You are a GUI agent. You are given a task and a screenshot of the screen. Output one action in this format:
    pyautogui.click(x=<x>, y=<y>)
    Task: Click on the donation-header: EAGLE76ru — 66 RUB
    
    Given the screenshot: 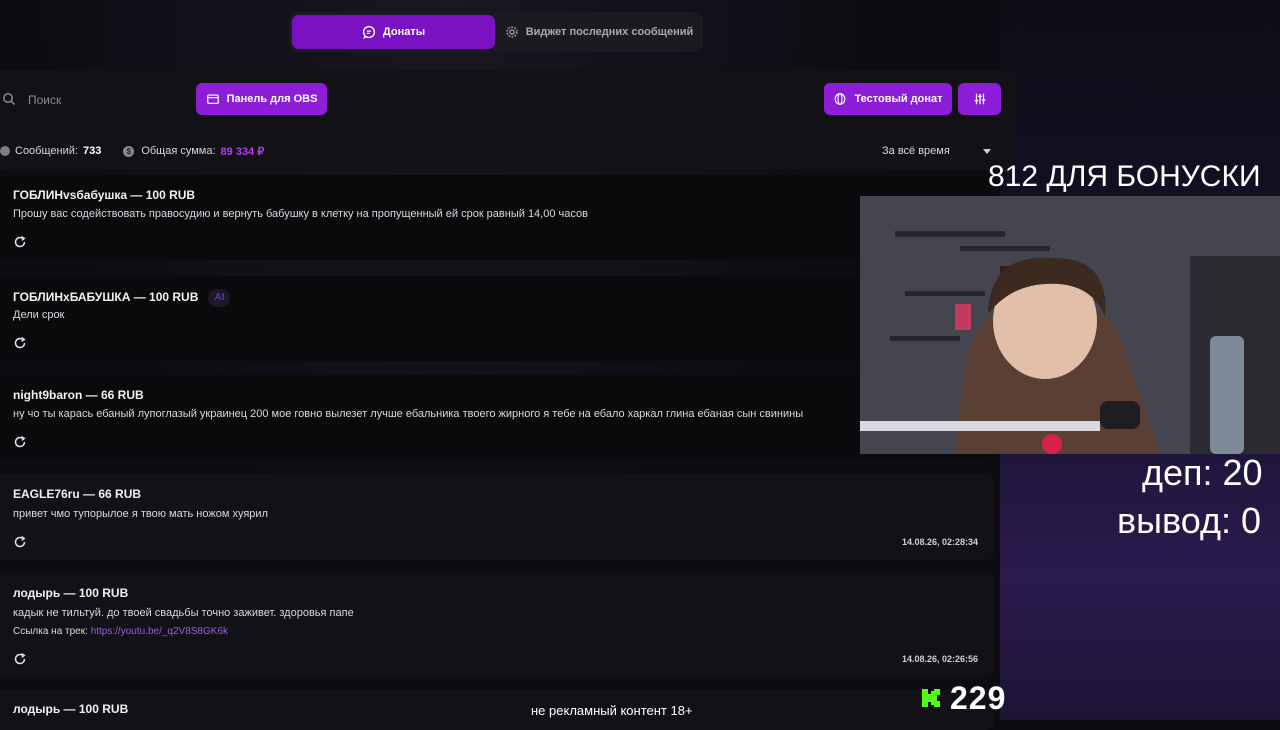 What is the action you would take?
    pyautogui.click(x=77, y=494)
    